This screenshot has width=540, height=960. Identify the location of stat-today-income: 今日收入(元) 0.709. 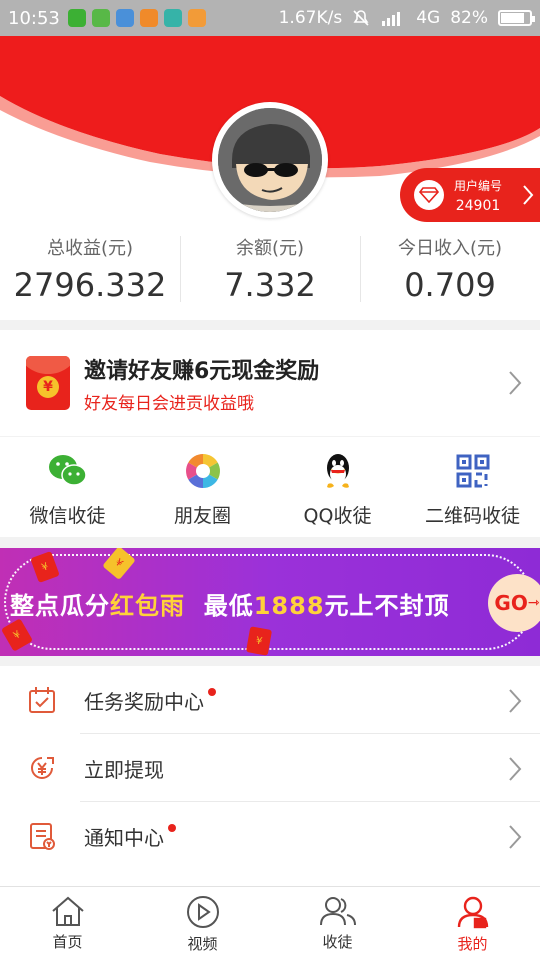
(450, 269).